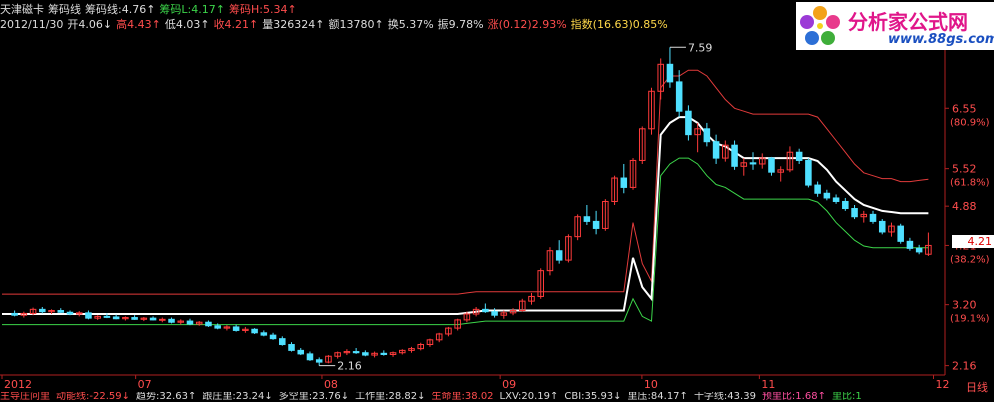 Image resolution: width=994 pixels, height=402 pixels. Describe the element at coordinates (941, 39) in the screenshot. I see `logo-url: www.88gs.com` at that location.